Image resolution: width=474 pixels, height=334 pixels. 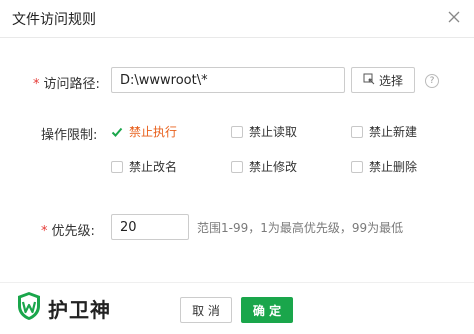 I want to click on choose-button-label: 选择, so click(x=390, y=80).